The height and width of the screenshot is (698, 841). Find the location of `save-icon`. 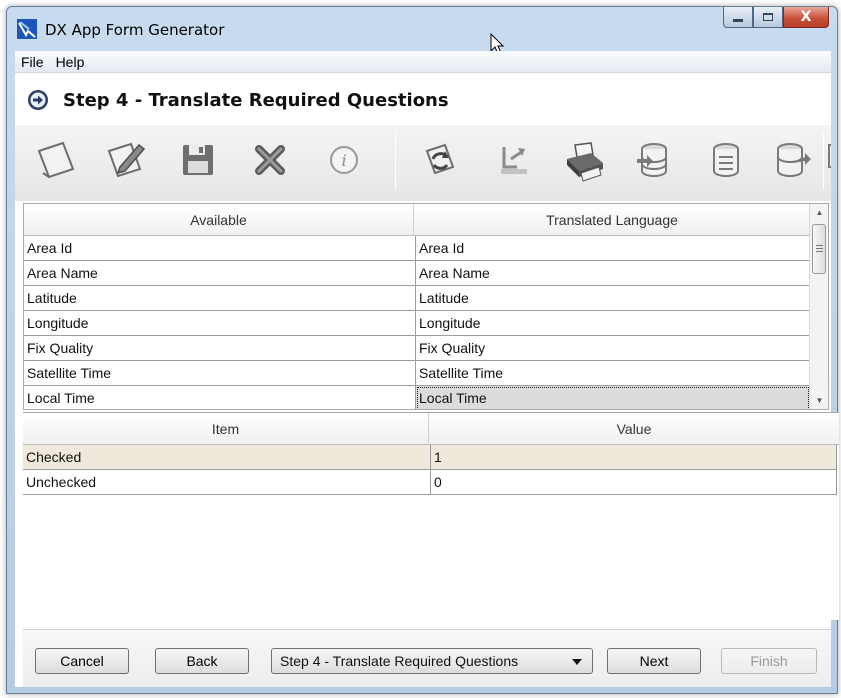

save-icon is located at coordinates (198, 160).